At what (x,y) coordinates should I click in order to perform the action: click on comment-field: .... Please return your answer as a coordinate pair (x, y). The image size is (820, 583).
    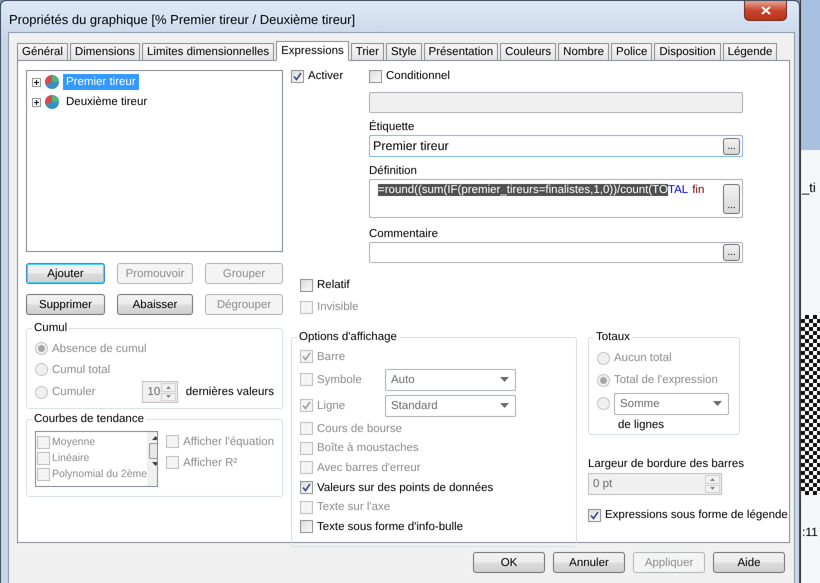
    Looking at the image, I should click on (556, 252).